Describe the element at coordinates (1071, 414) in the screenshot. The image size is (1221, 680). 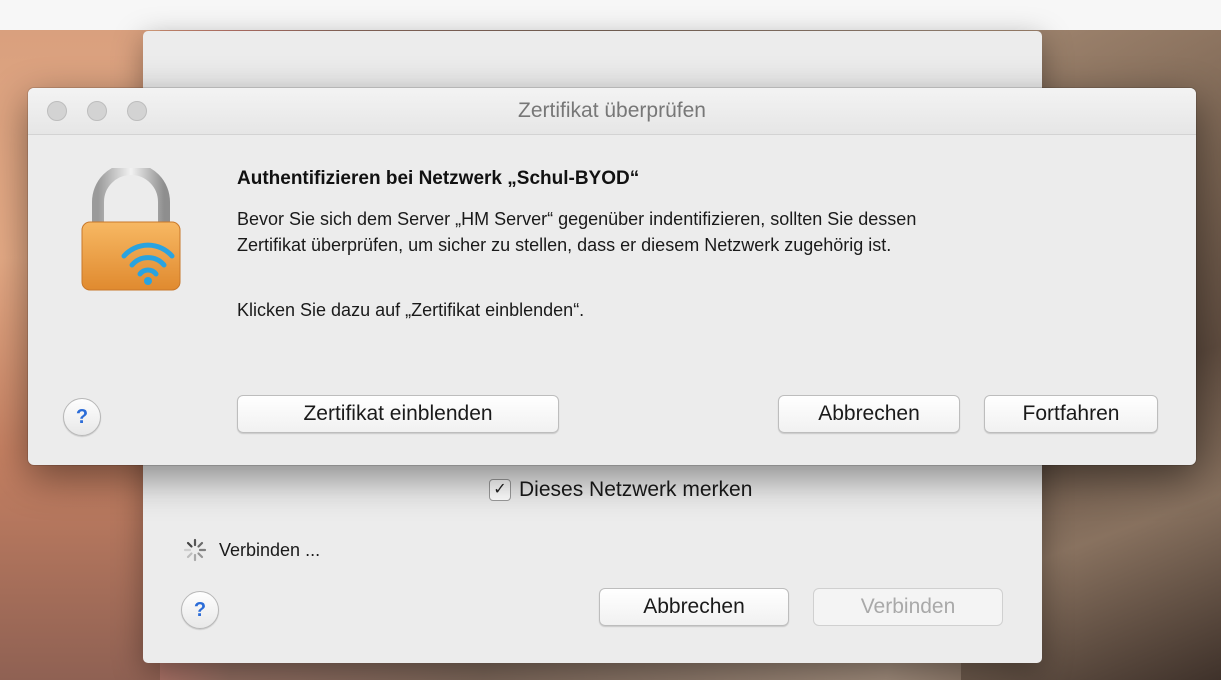
I see `continue-button: Fortfahren` at that location.